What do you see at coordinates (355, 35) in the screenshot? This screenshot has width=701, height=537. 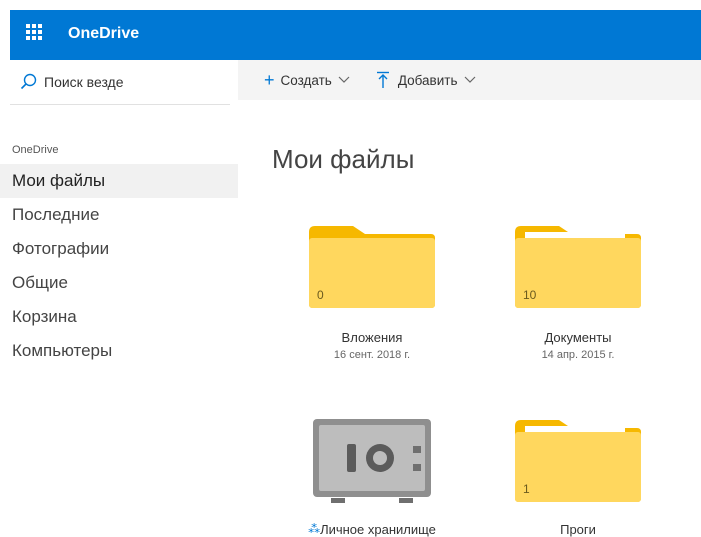 I see `top-bar: OneDrive` at bounding box center [355, 35].